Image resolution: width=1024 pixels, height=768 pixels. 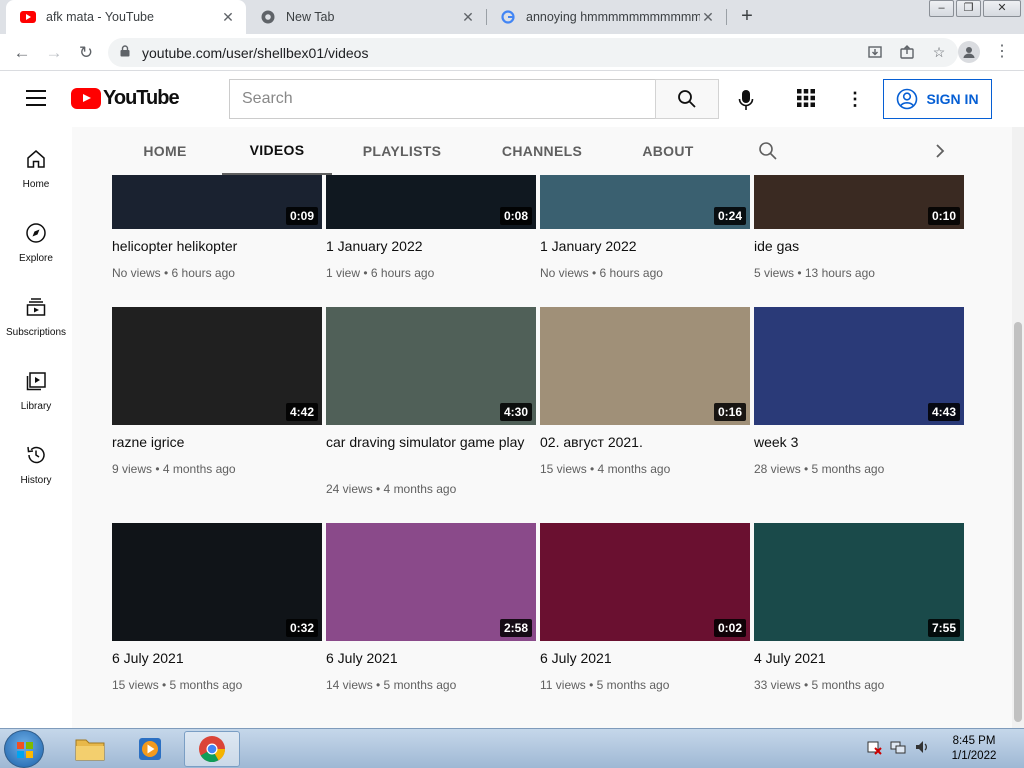 What do you see at coordinates (36, 238) in the screenshot?
I see `guide-item-explore: Explore` at bounding box center [36, 238].